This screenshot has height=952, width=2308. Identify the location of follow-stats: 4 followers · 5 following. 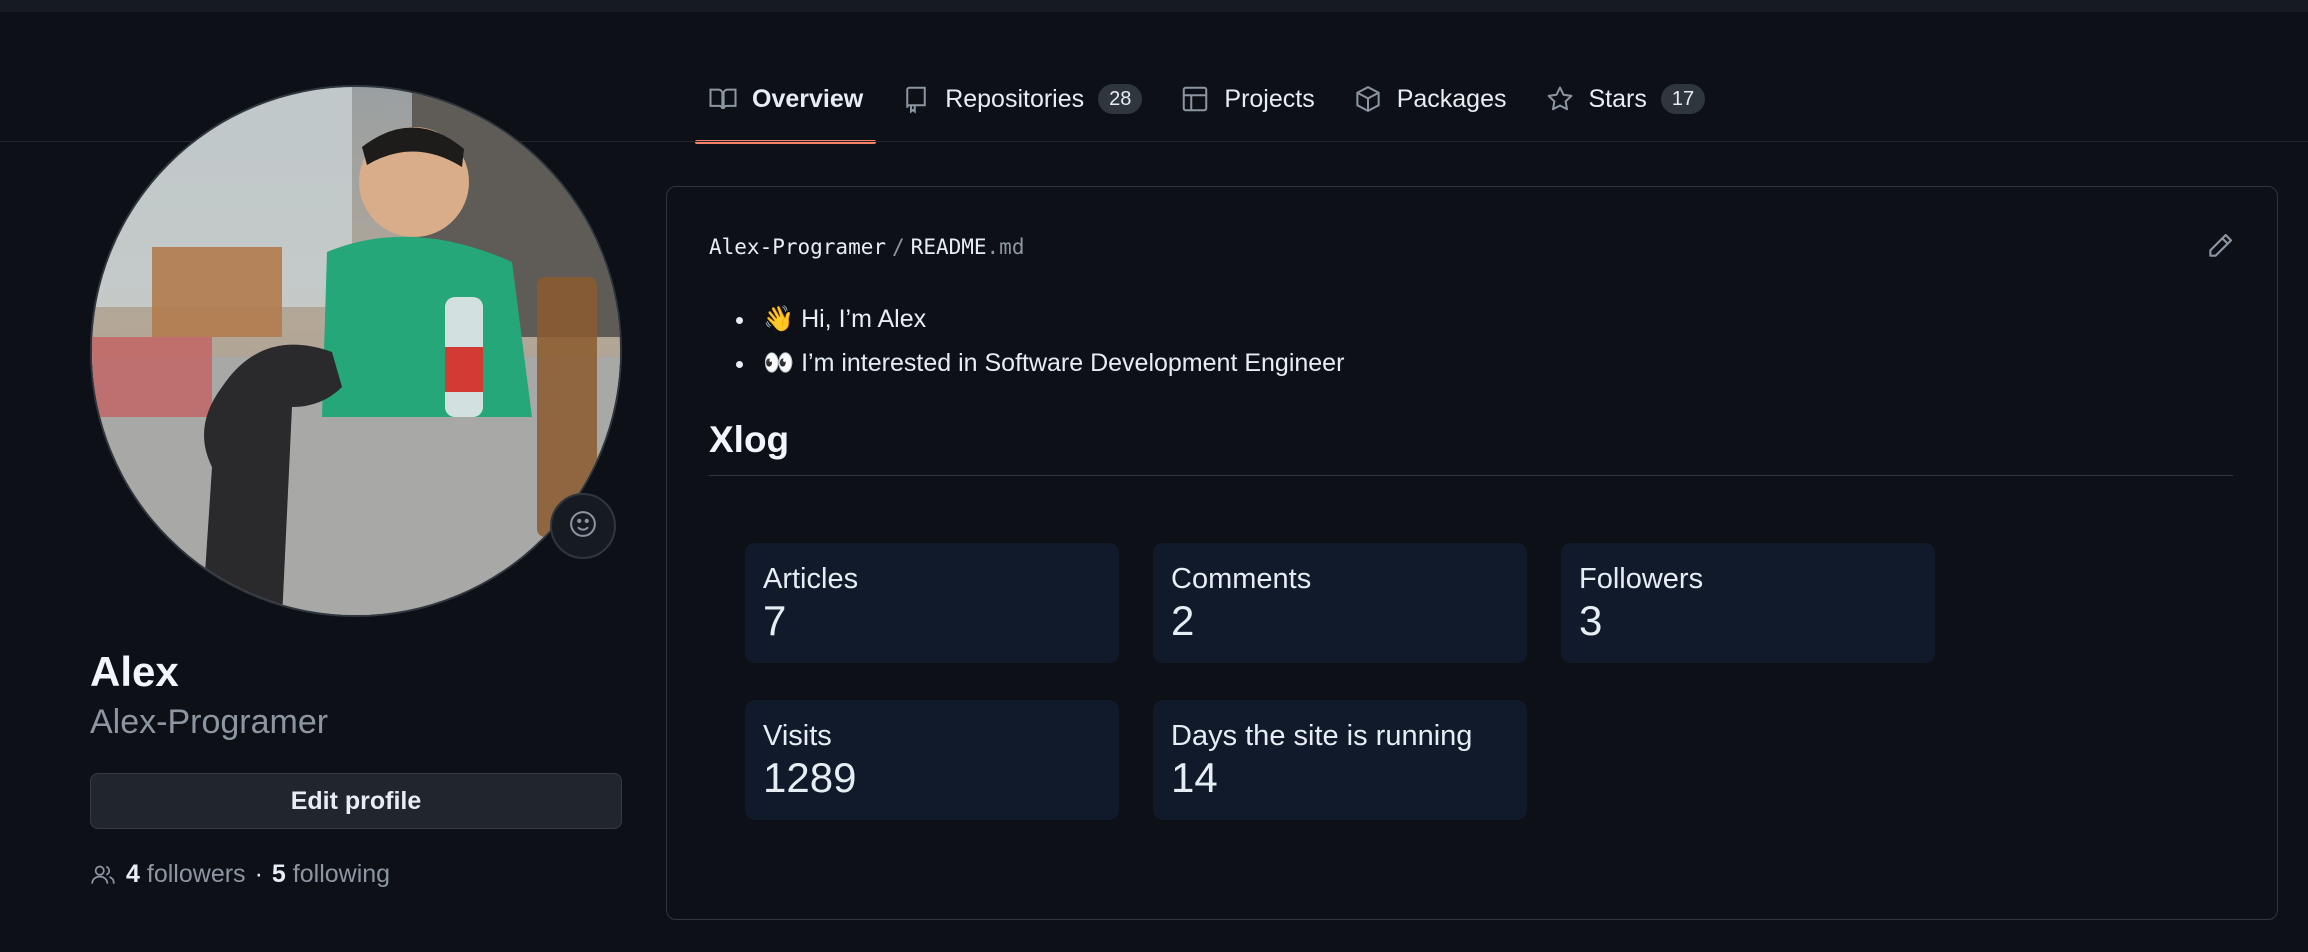
(240, 874).